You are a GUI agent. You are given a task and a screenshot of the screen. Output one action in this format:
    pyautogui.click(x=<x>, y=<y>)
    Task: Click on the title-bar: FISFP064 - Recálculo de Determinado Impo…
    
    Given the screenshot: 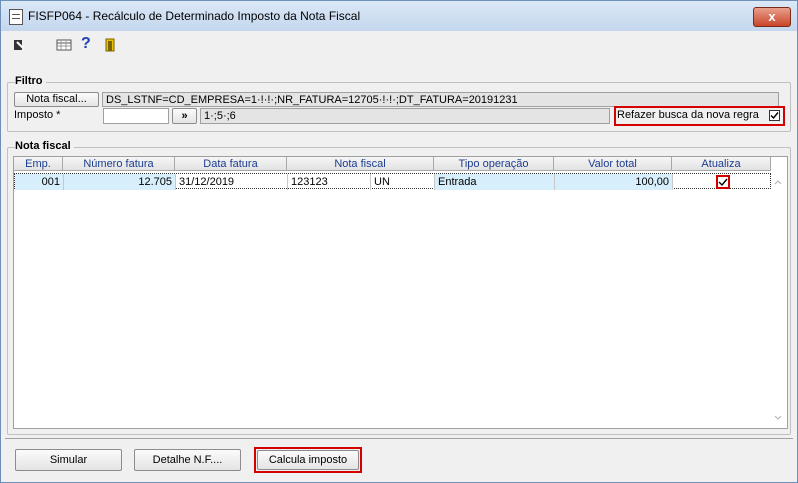 What is the action you would take?
    pyautogui.click(x=399, y=16)
    